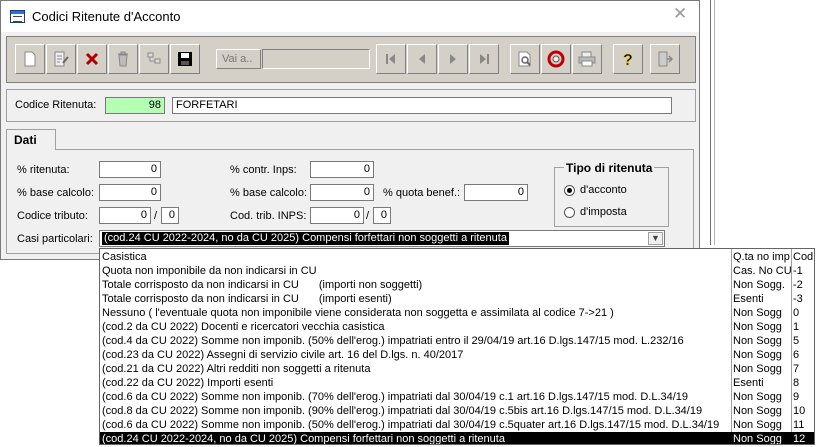 Image resolution: width=818 pixels, height=447 pixels. What do you see at coordinates (761, 257) in the screenshot?
I see `header-qta: Q.ta no imp` at bounding box center [761, 257].